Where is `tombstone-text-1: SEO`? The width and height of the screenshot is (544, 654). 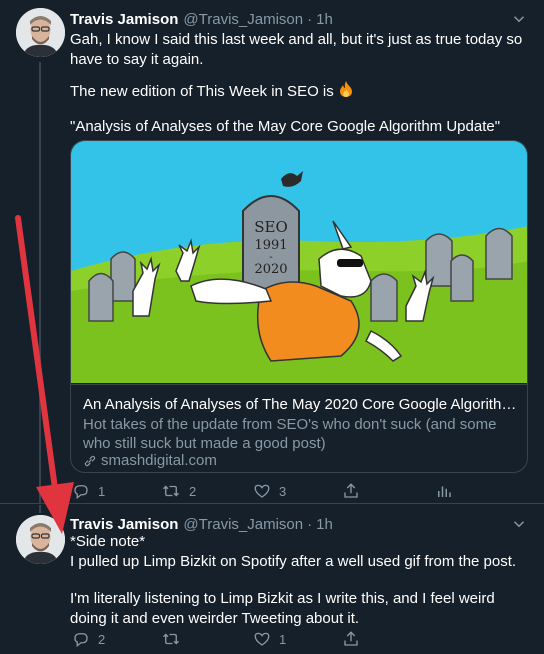
tombstone-text-1: SEO is located at coordinates (271, 227).